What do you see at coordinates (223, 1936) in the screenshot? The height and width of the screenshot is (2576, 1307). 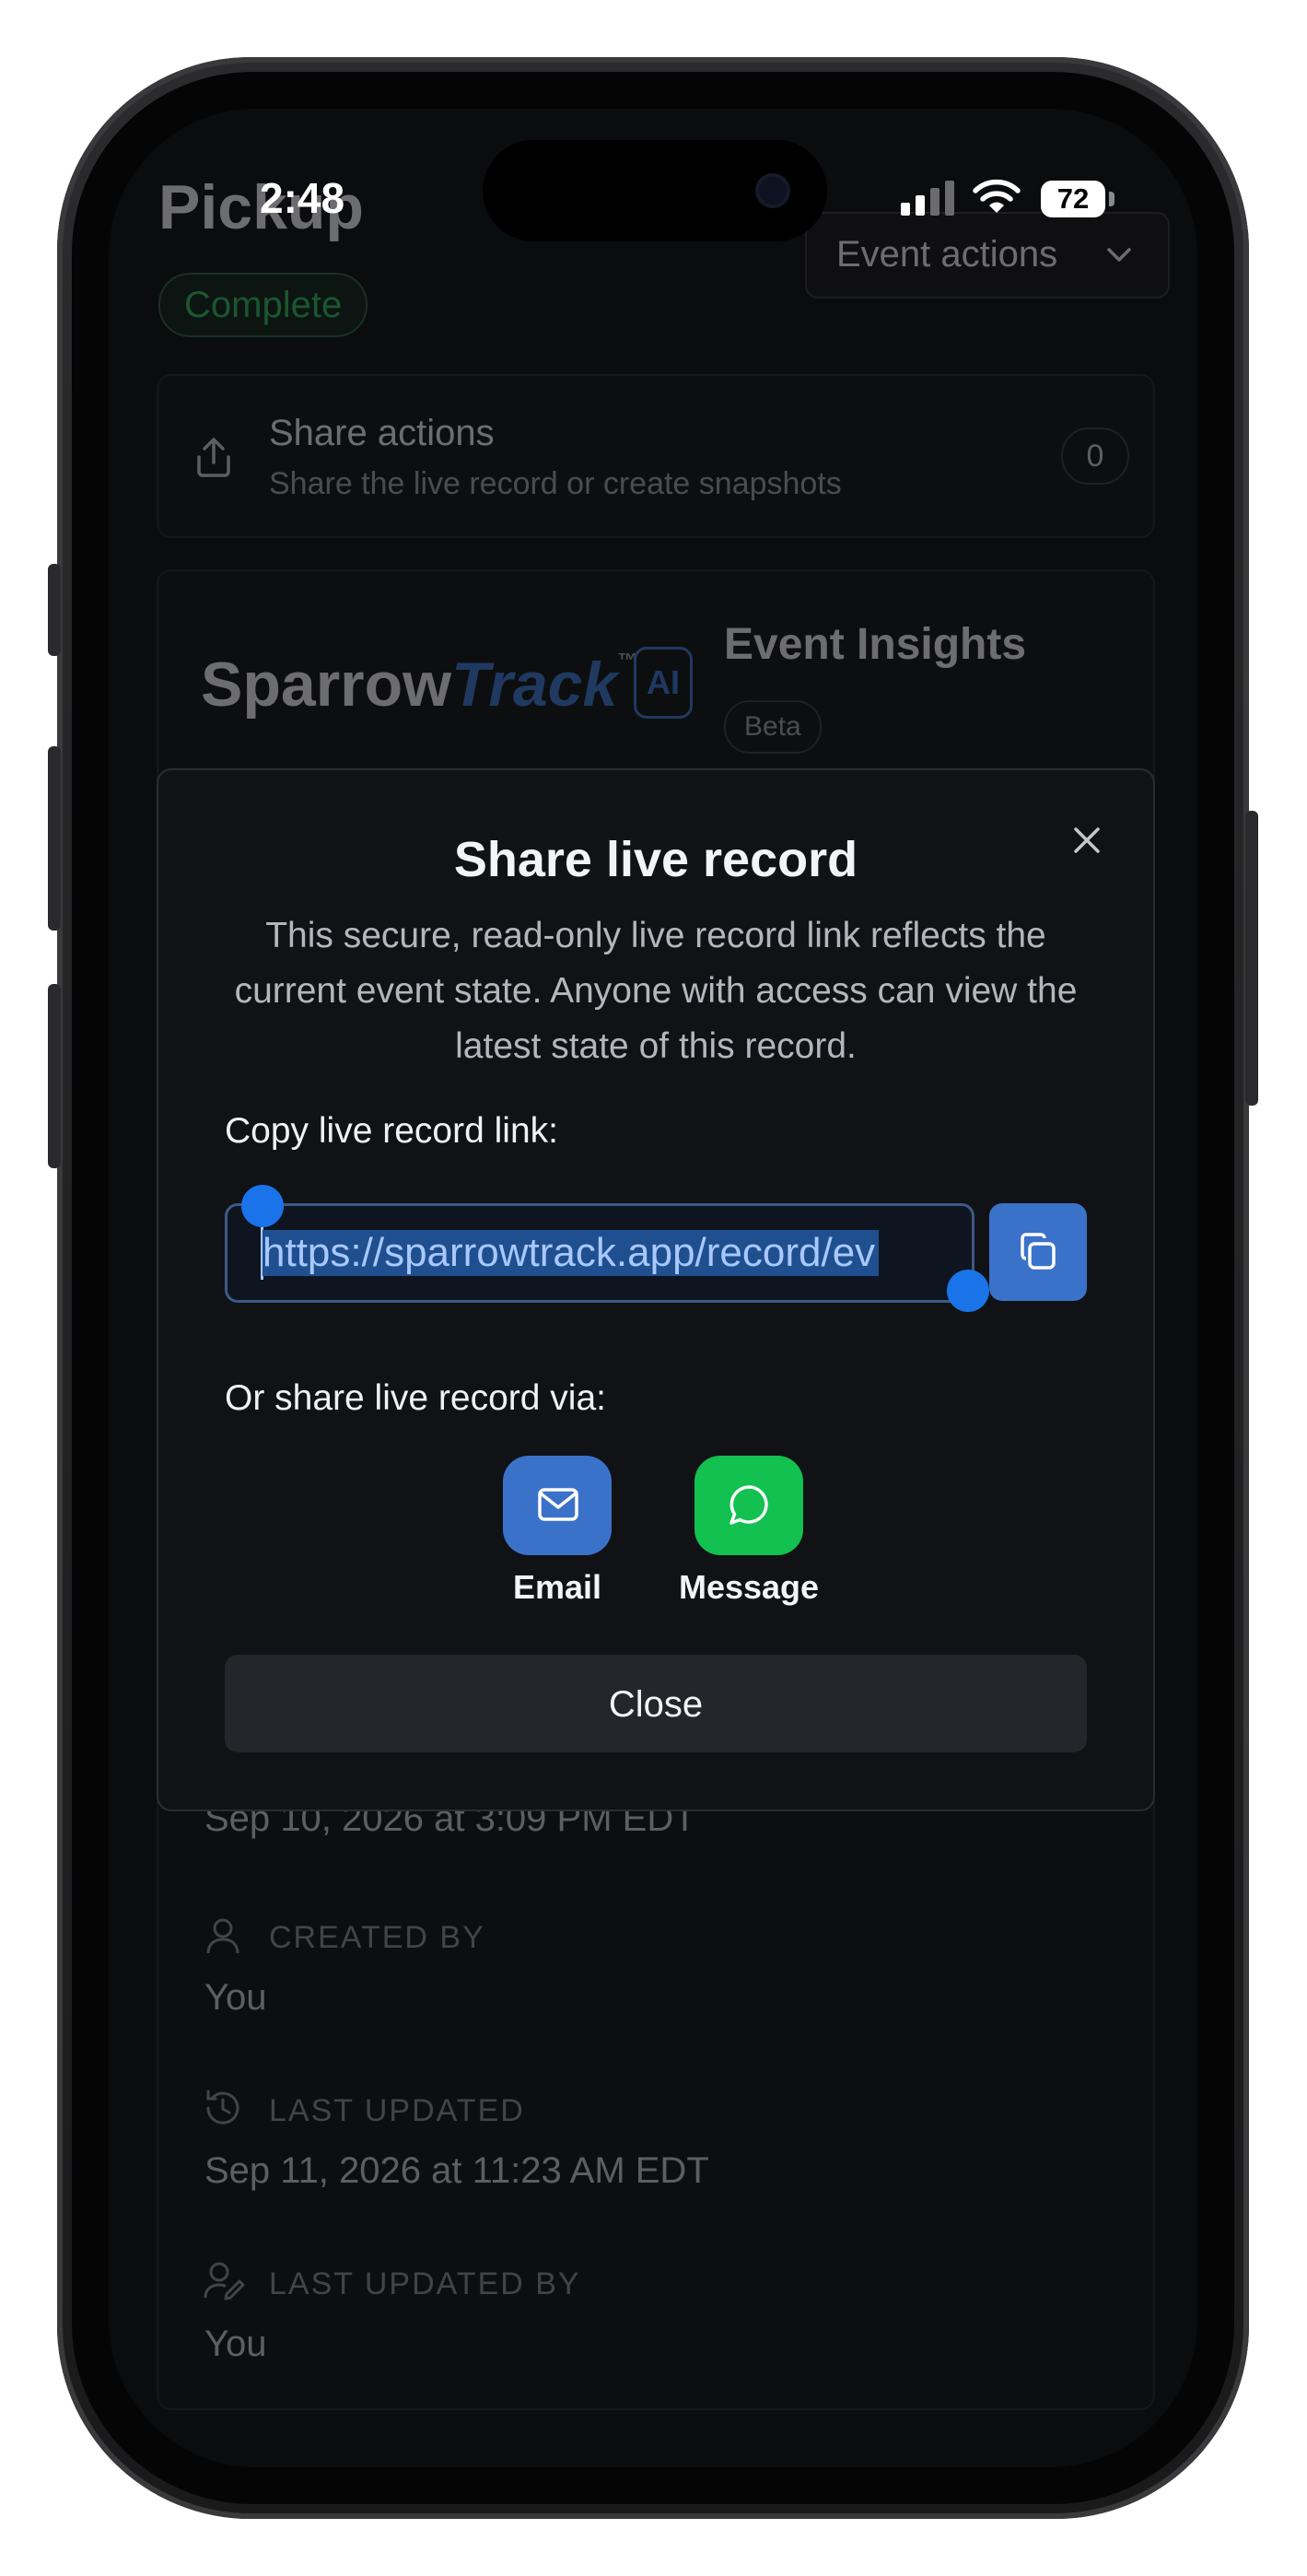 I see `user-icon` at bounding box center [223, 1936].